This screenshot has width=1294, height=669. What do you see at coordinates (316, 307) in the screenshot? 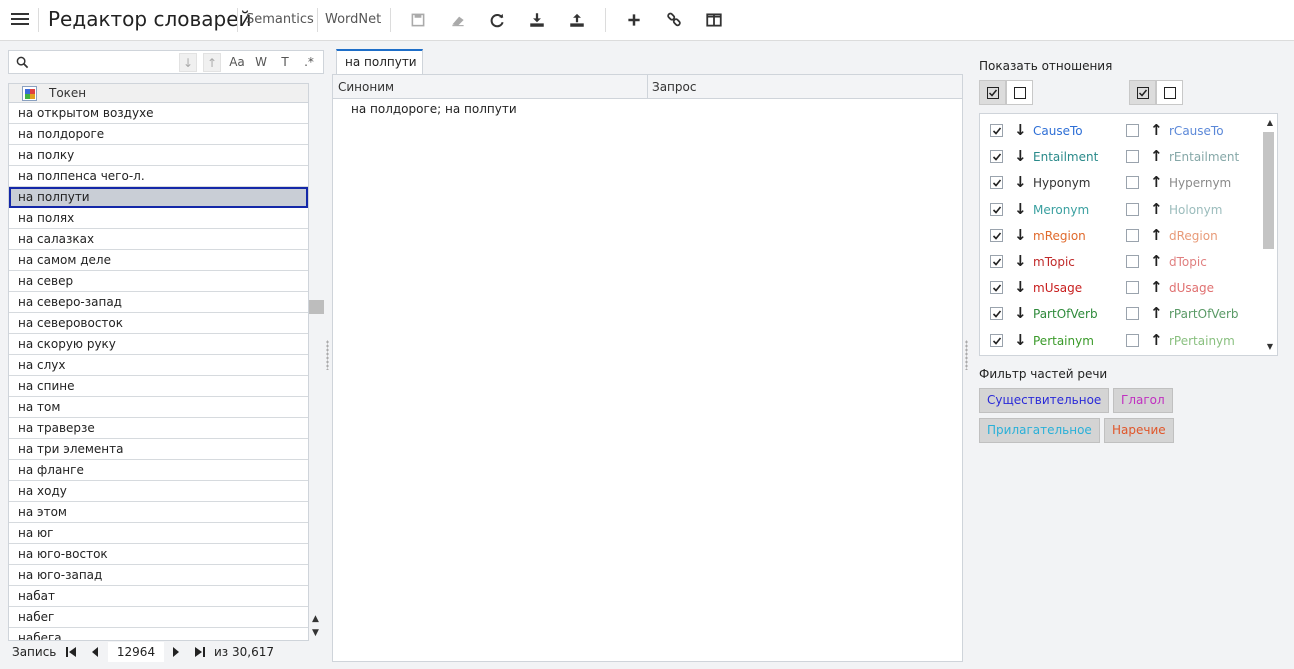
I see `list-scrollbar-thumb` at bounding box center [316, 307].